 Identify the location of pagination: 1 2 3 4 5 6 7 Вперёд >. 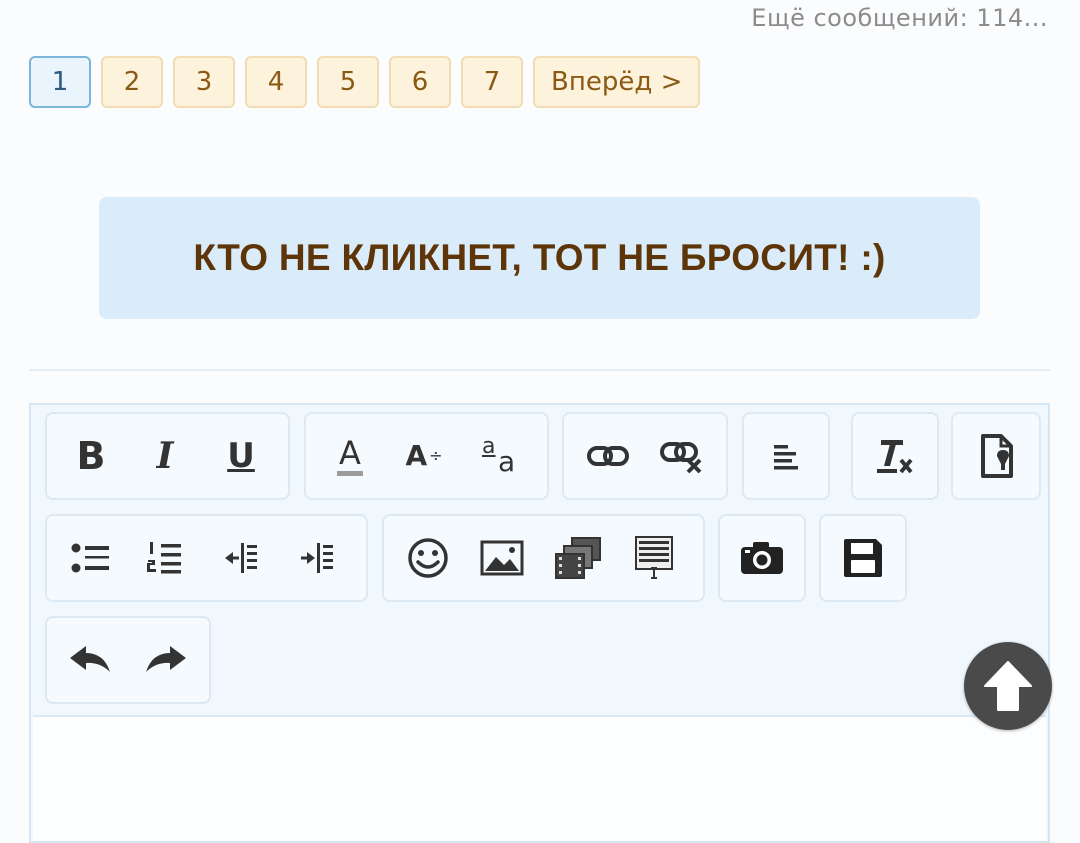
(365, 82).